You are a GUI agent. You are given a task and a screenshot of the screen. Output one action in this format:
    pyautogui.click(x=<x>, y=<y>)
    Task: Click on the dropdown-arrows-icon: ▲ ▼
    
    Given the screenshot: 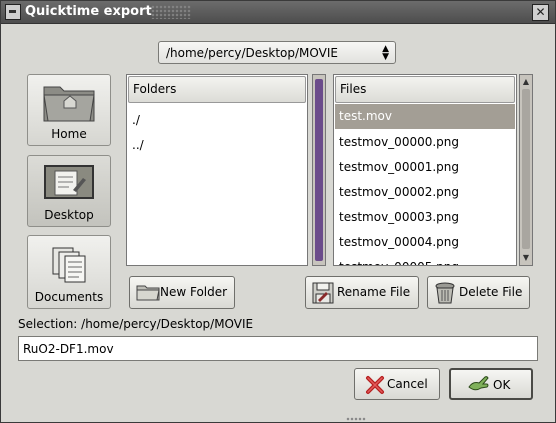 What is the action you would take?
    pyautogui.click(x=385, y=53)
    